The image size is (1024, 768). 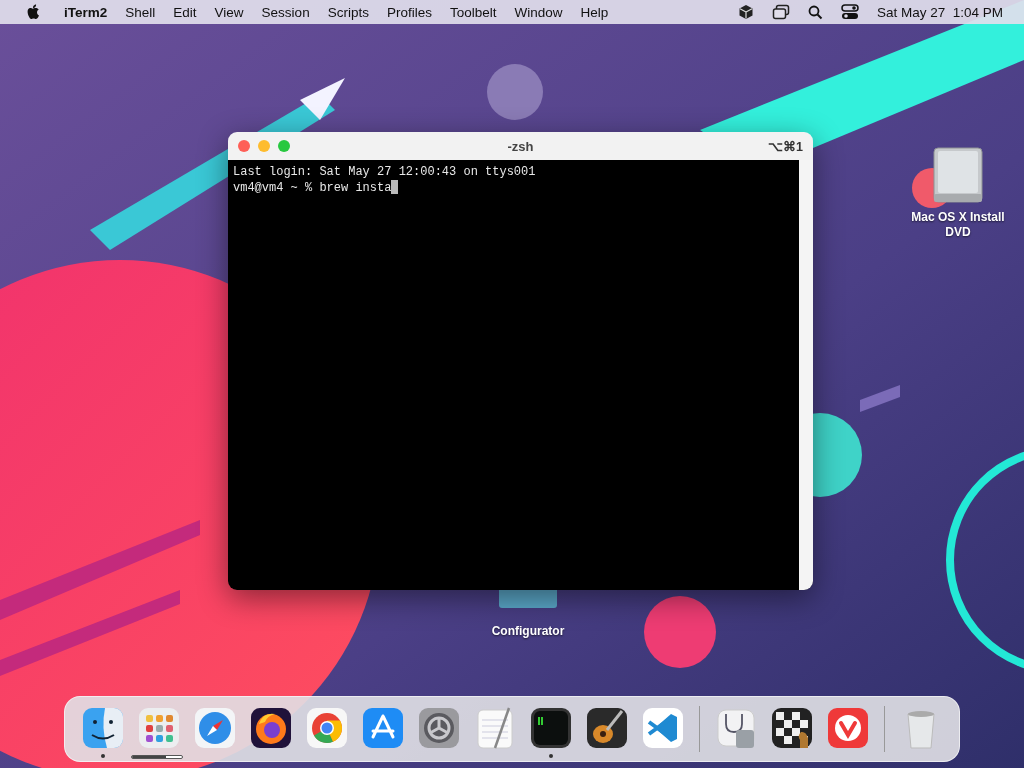 I want to click on terminal-icon, so click(x=551, y=728).